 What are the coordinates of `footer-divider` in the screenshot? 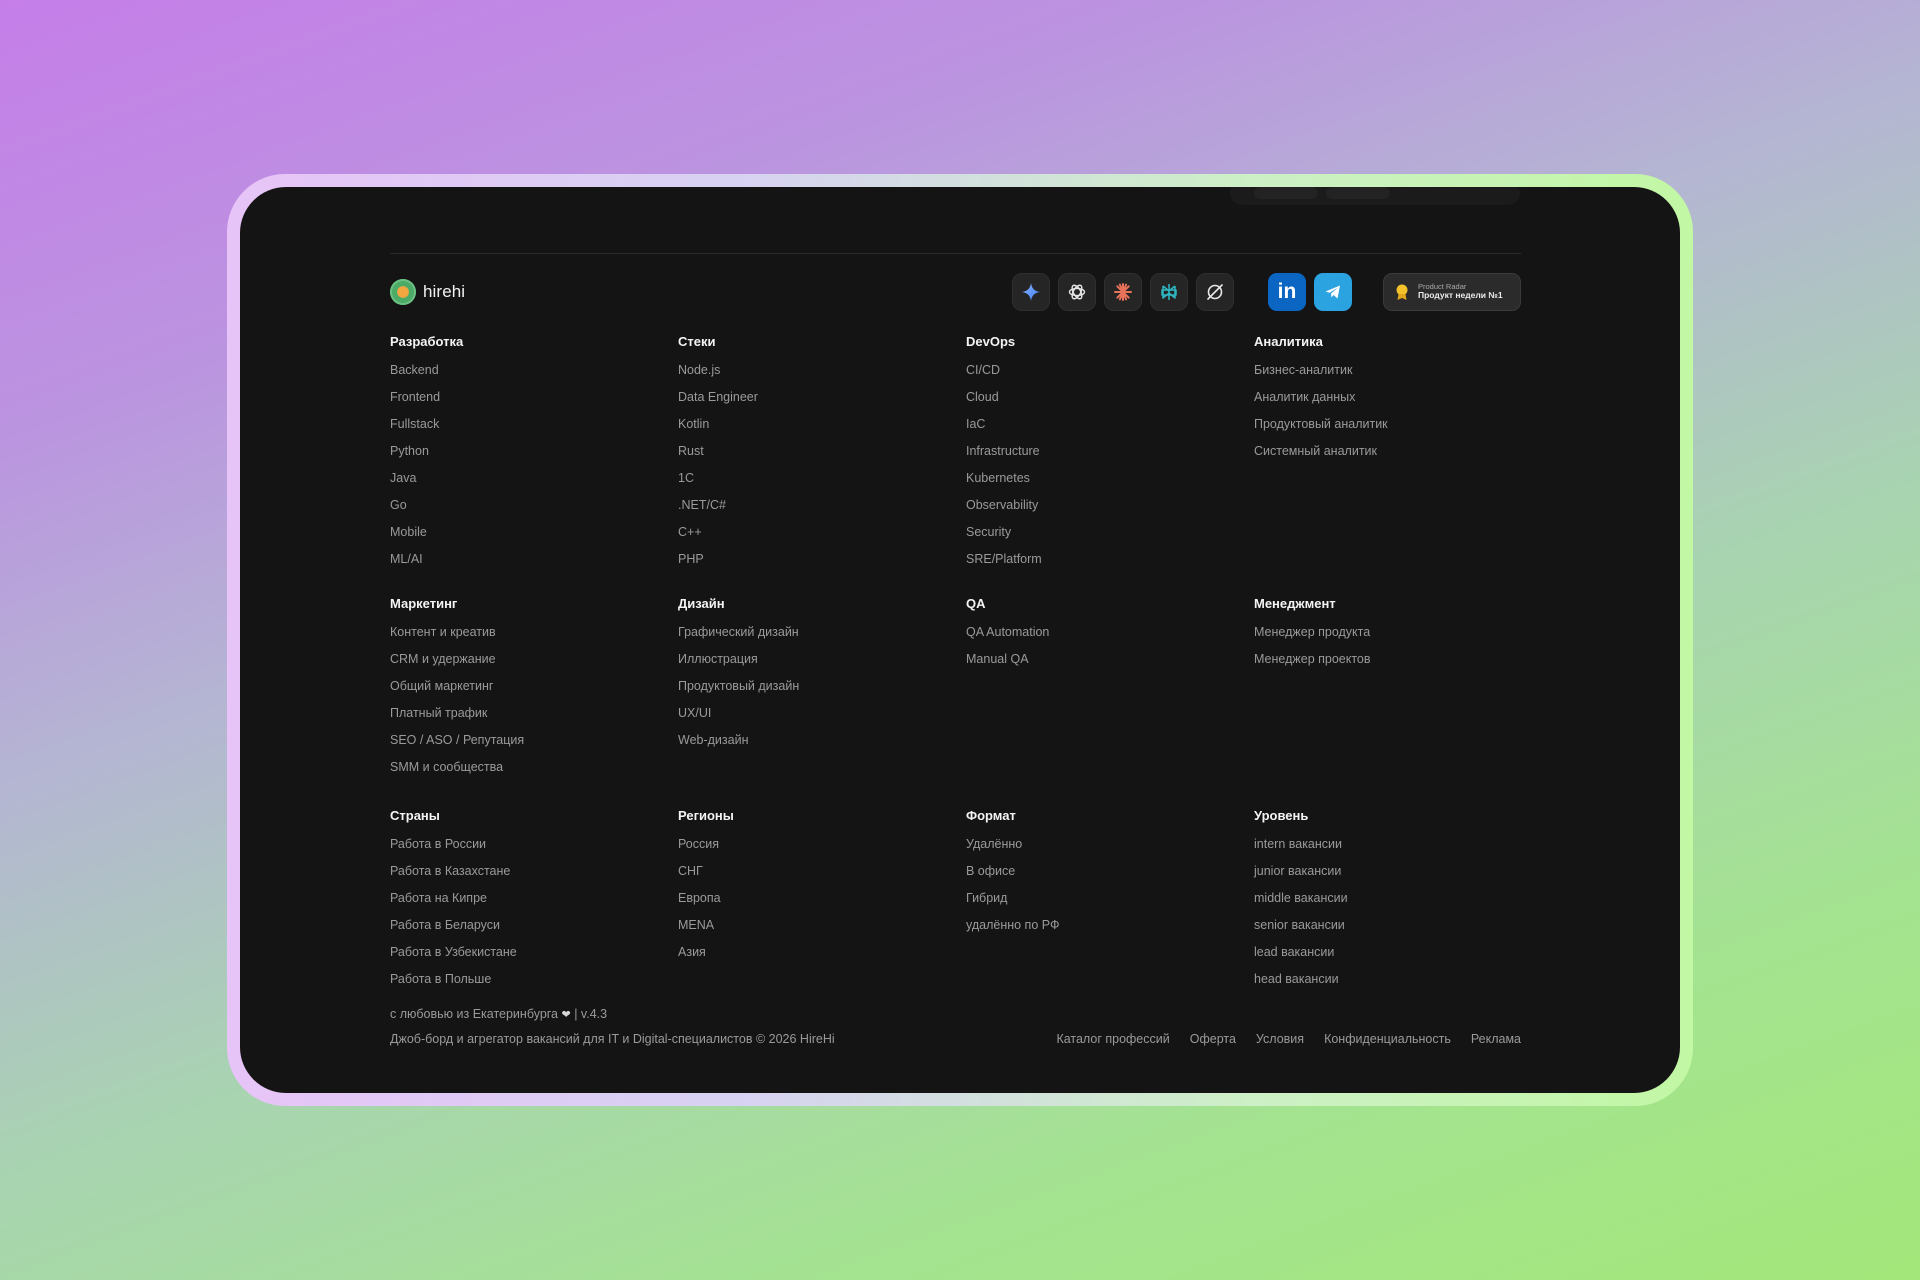 It's located at (955, 253).